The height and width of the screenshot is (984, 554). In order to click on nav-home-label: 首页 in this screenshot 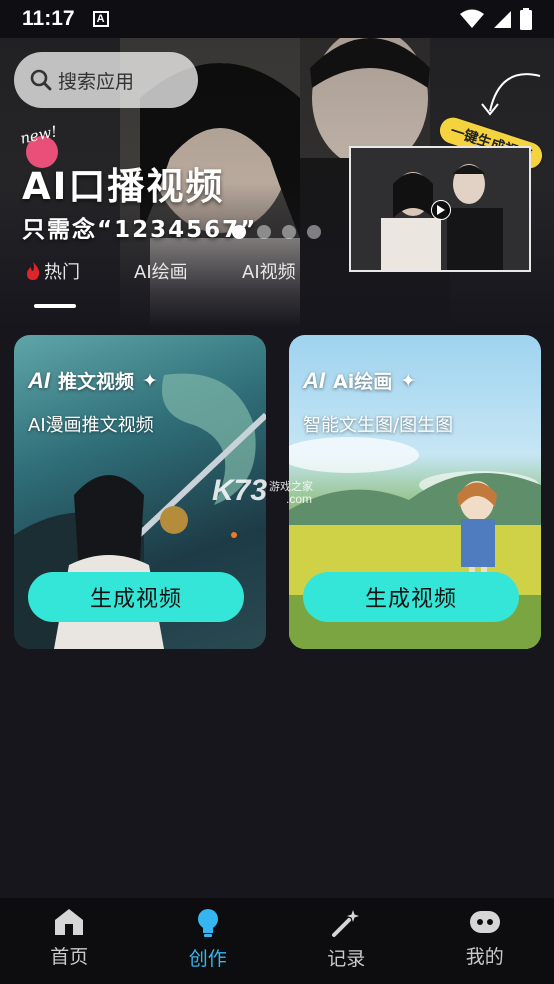, I will do `click(69, 957)`.